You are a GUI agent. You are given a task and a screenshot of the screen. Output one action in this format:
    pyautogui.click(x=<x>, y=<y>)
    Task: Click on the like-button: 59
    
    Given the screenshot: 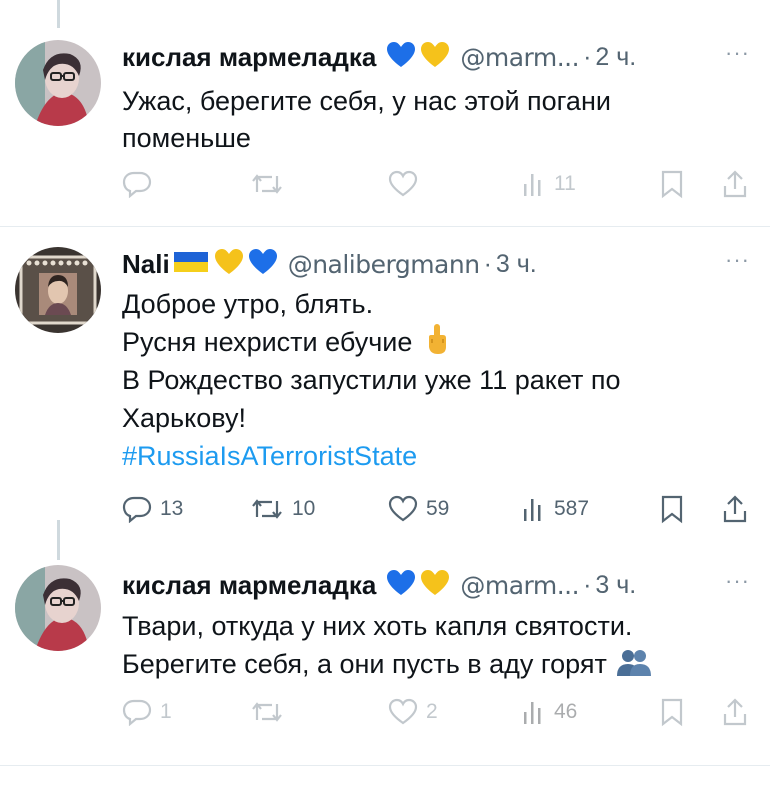 What is the action you would take?
    pyautogui.click(x=418, y=509)
    